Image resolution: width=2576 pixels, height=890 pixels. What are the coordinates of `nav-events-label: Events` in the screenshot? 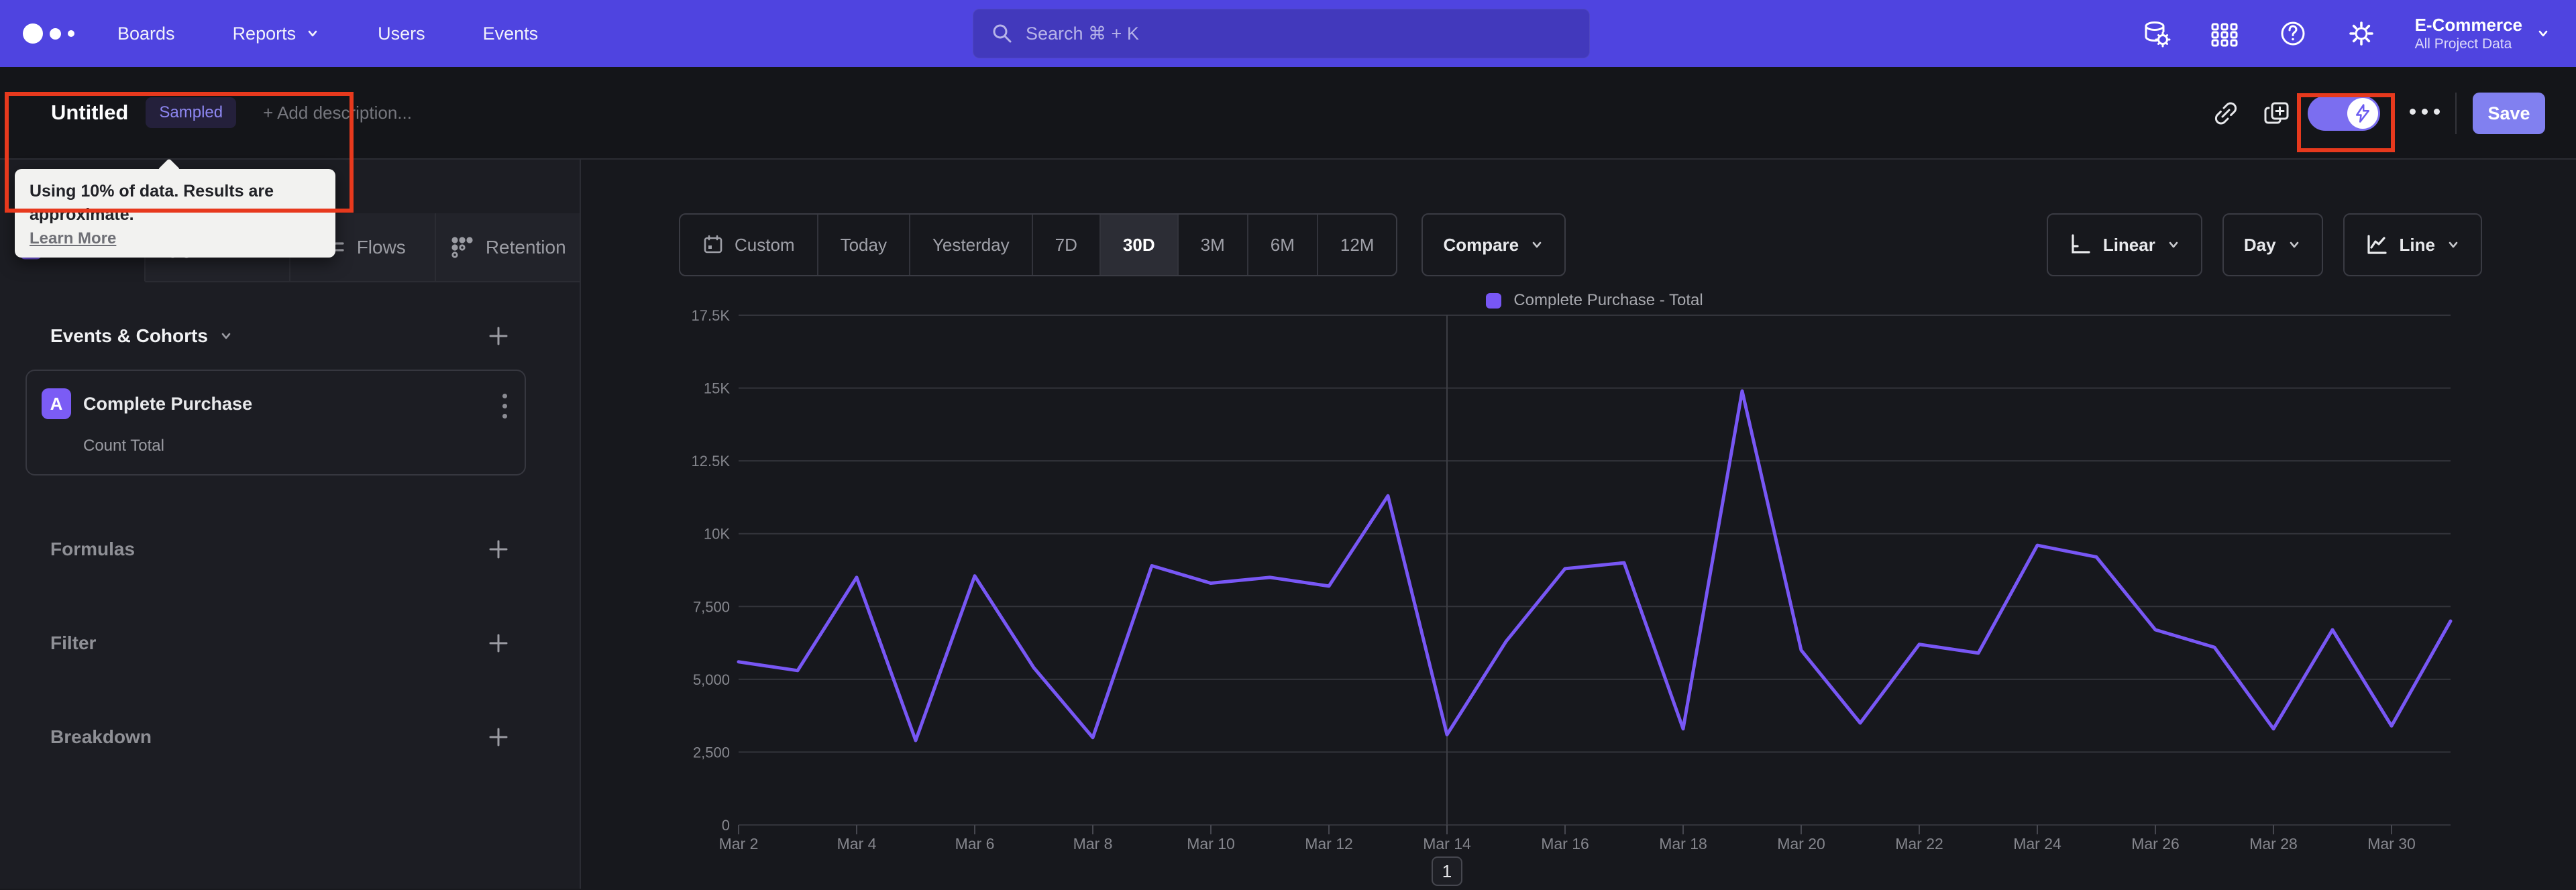 It's located at (510, 33).